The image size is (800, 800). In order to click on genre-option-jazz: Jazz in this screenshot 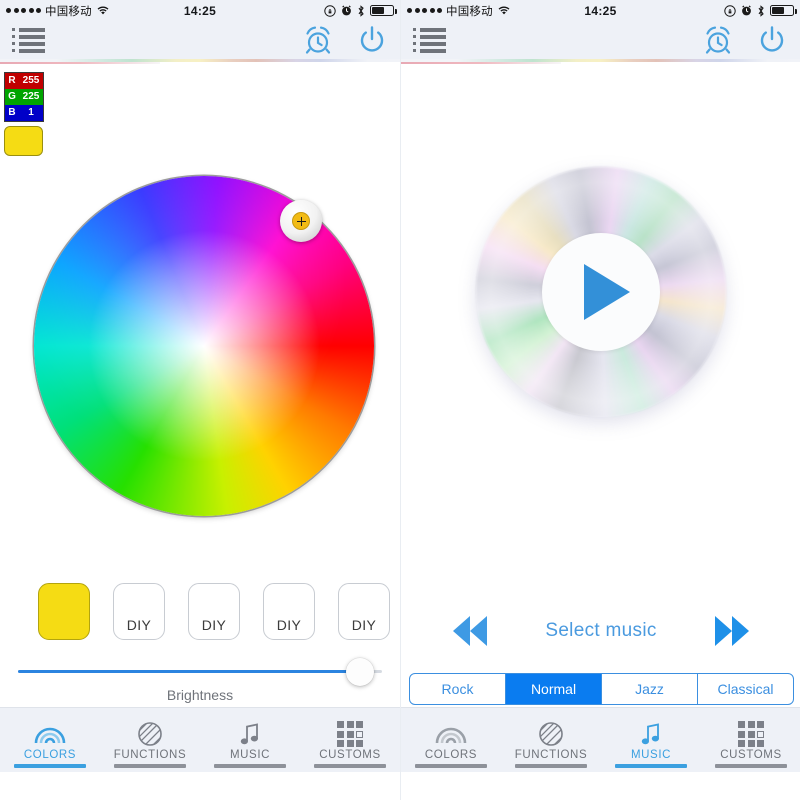, I will do `click(650, 689)`.